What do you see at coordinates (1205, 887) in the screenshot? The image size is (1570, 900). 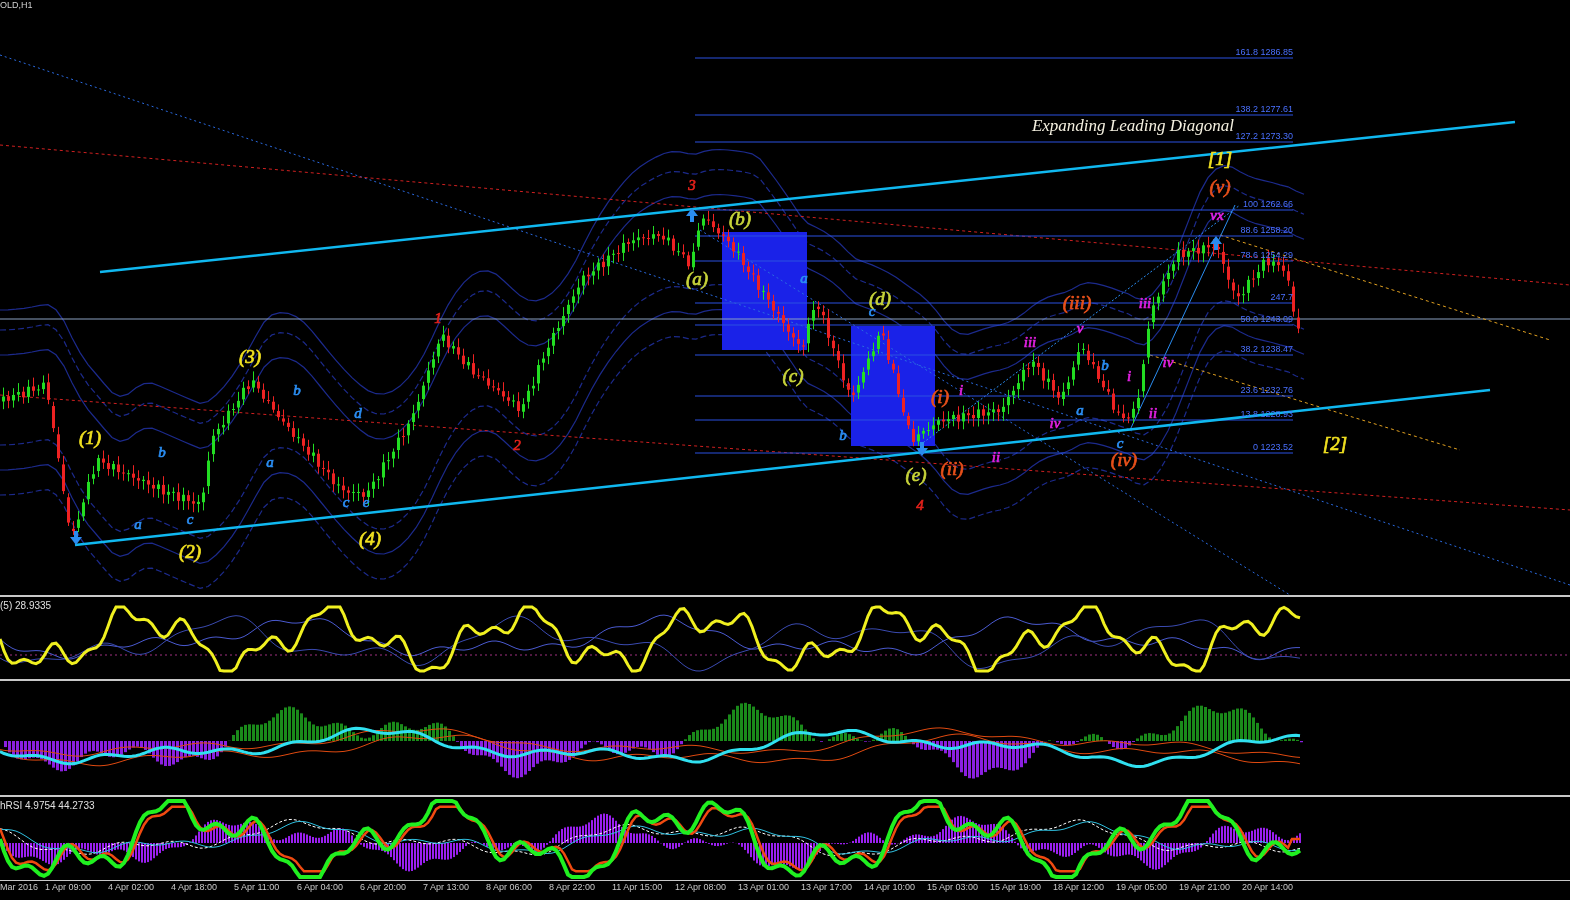 I see `time-axis-label: 19 Apr 21:00` at bounding box center [1205, 887].